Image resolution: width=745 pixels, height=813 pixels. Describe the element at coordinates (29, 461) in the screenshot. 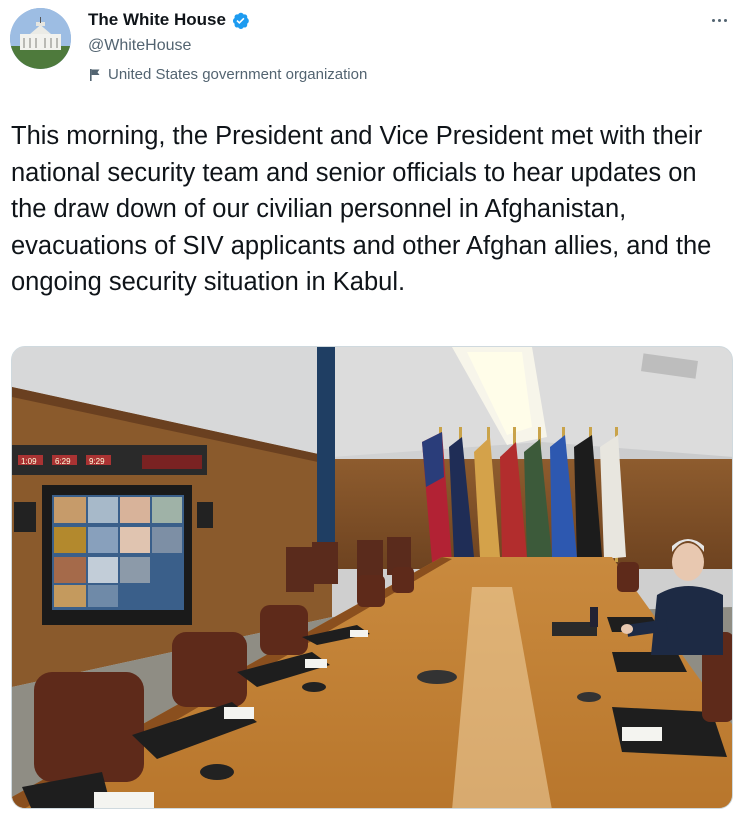

I see `screen-readout: 1:09` at that location.